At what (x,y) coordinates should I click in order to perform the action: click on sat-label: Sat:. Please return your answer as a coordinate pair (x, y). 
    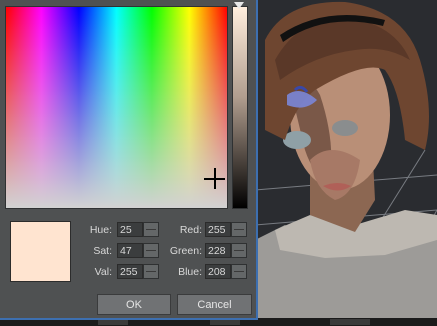
    Looking at the image, I should click on (102, 251).